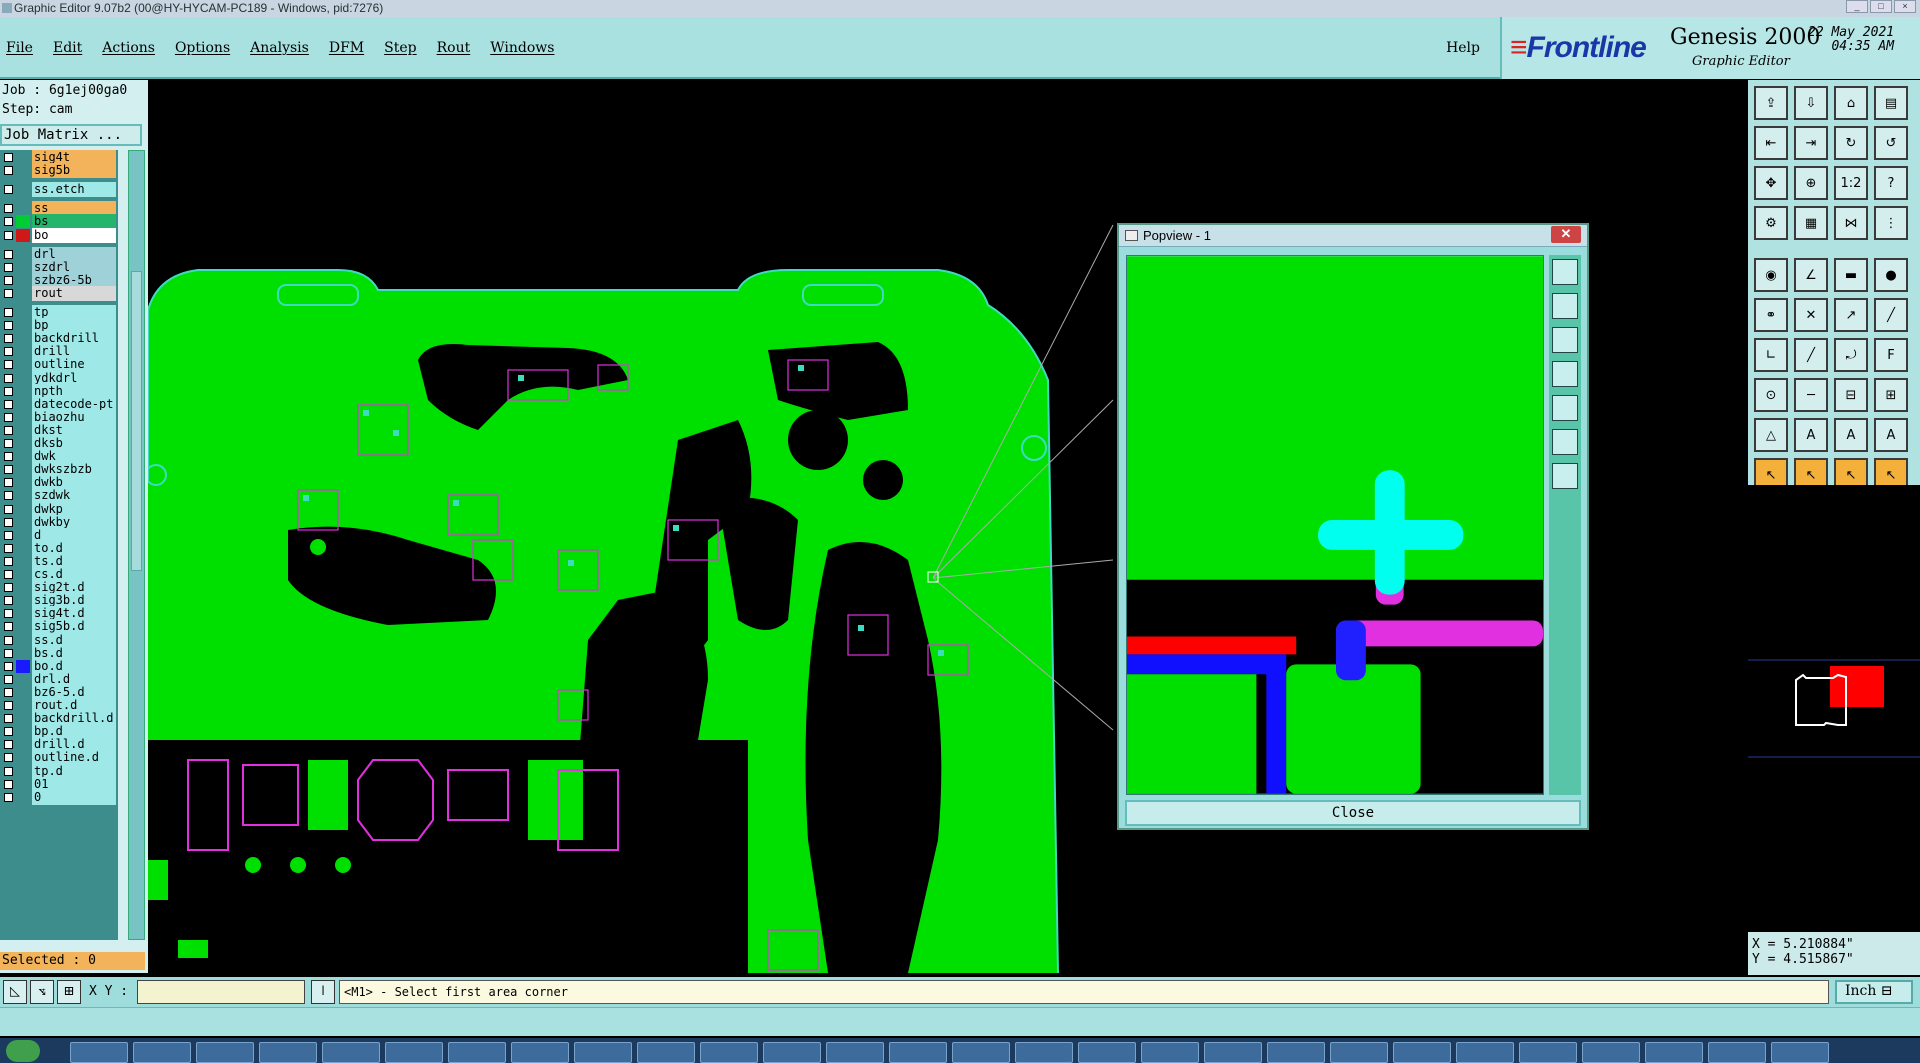 Image resolution: width=1920 pixels, height=1063 pixels. Describe the element at coordinates (1891, 395) in the screenshot. I see `component-icon: ⊞` at that location.